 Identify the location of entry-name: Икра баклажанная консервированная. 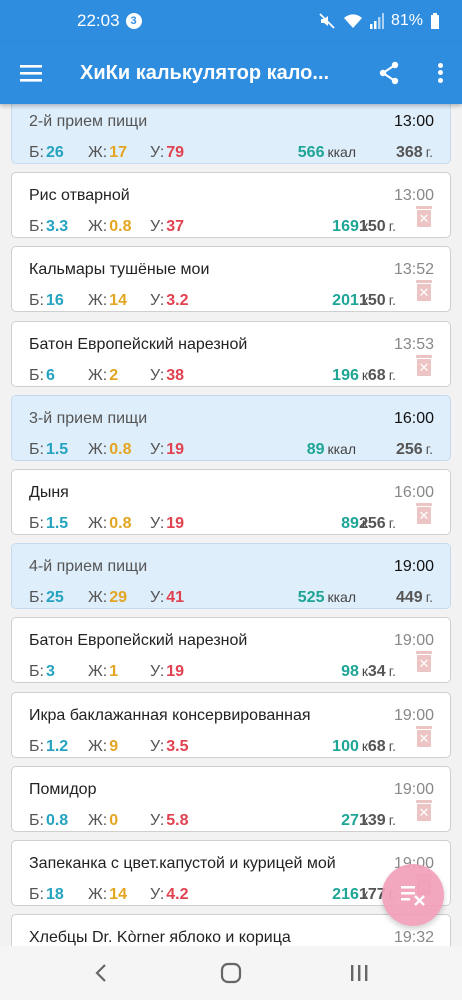
(170, 715).